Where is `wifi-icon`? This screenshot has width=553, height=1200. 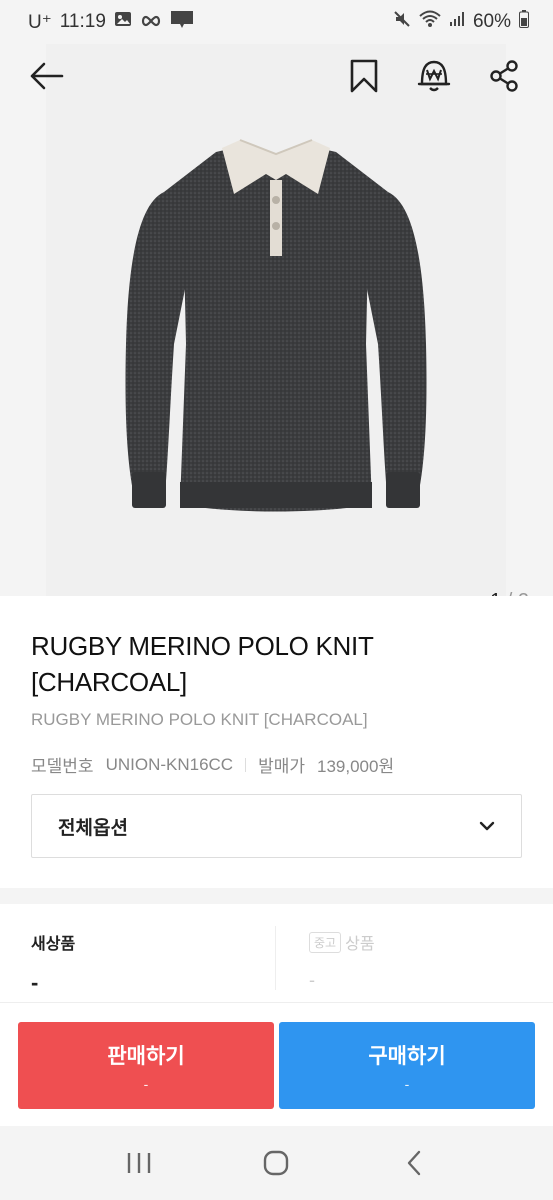 wifi-icon is located at coordinates (430, 22).